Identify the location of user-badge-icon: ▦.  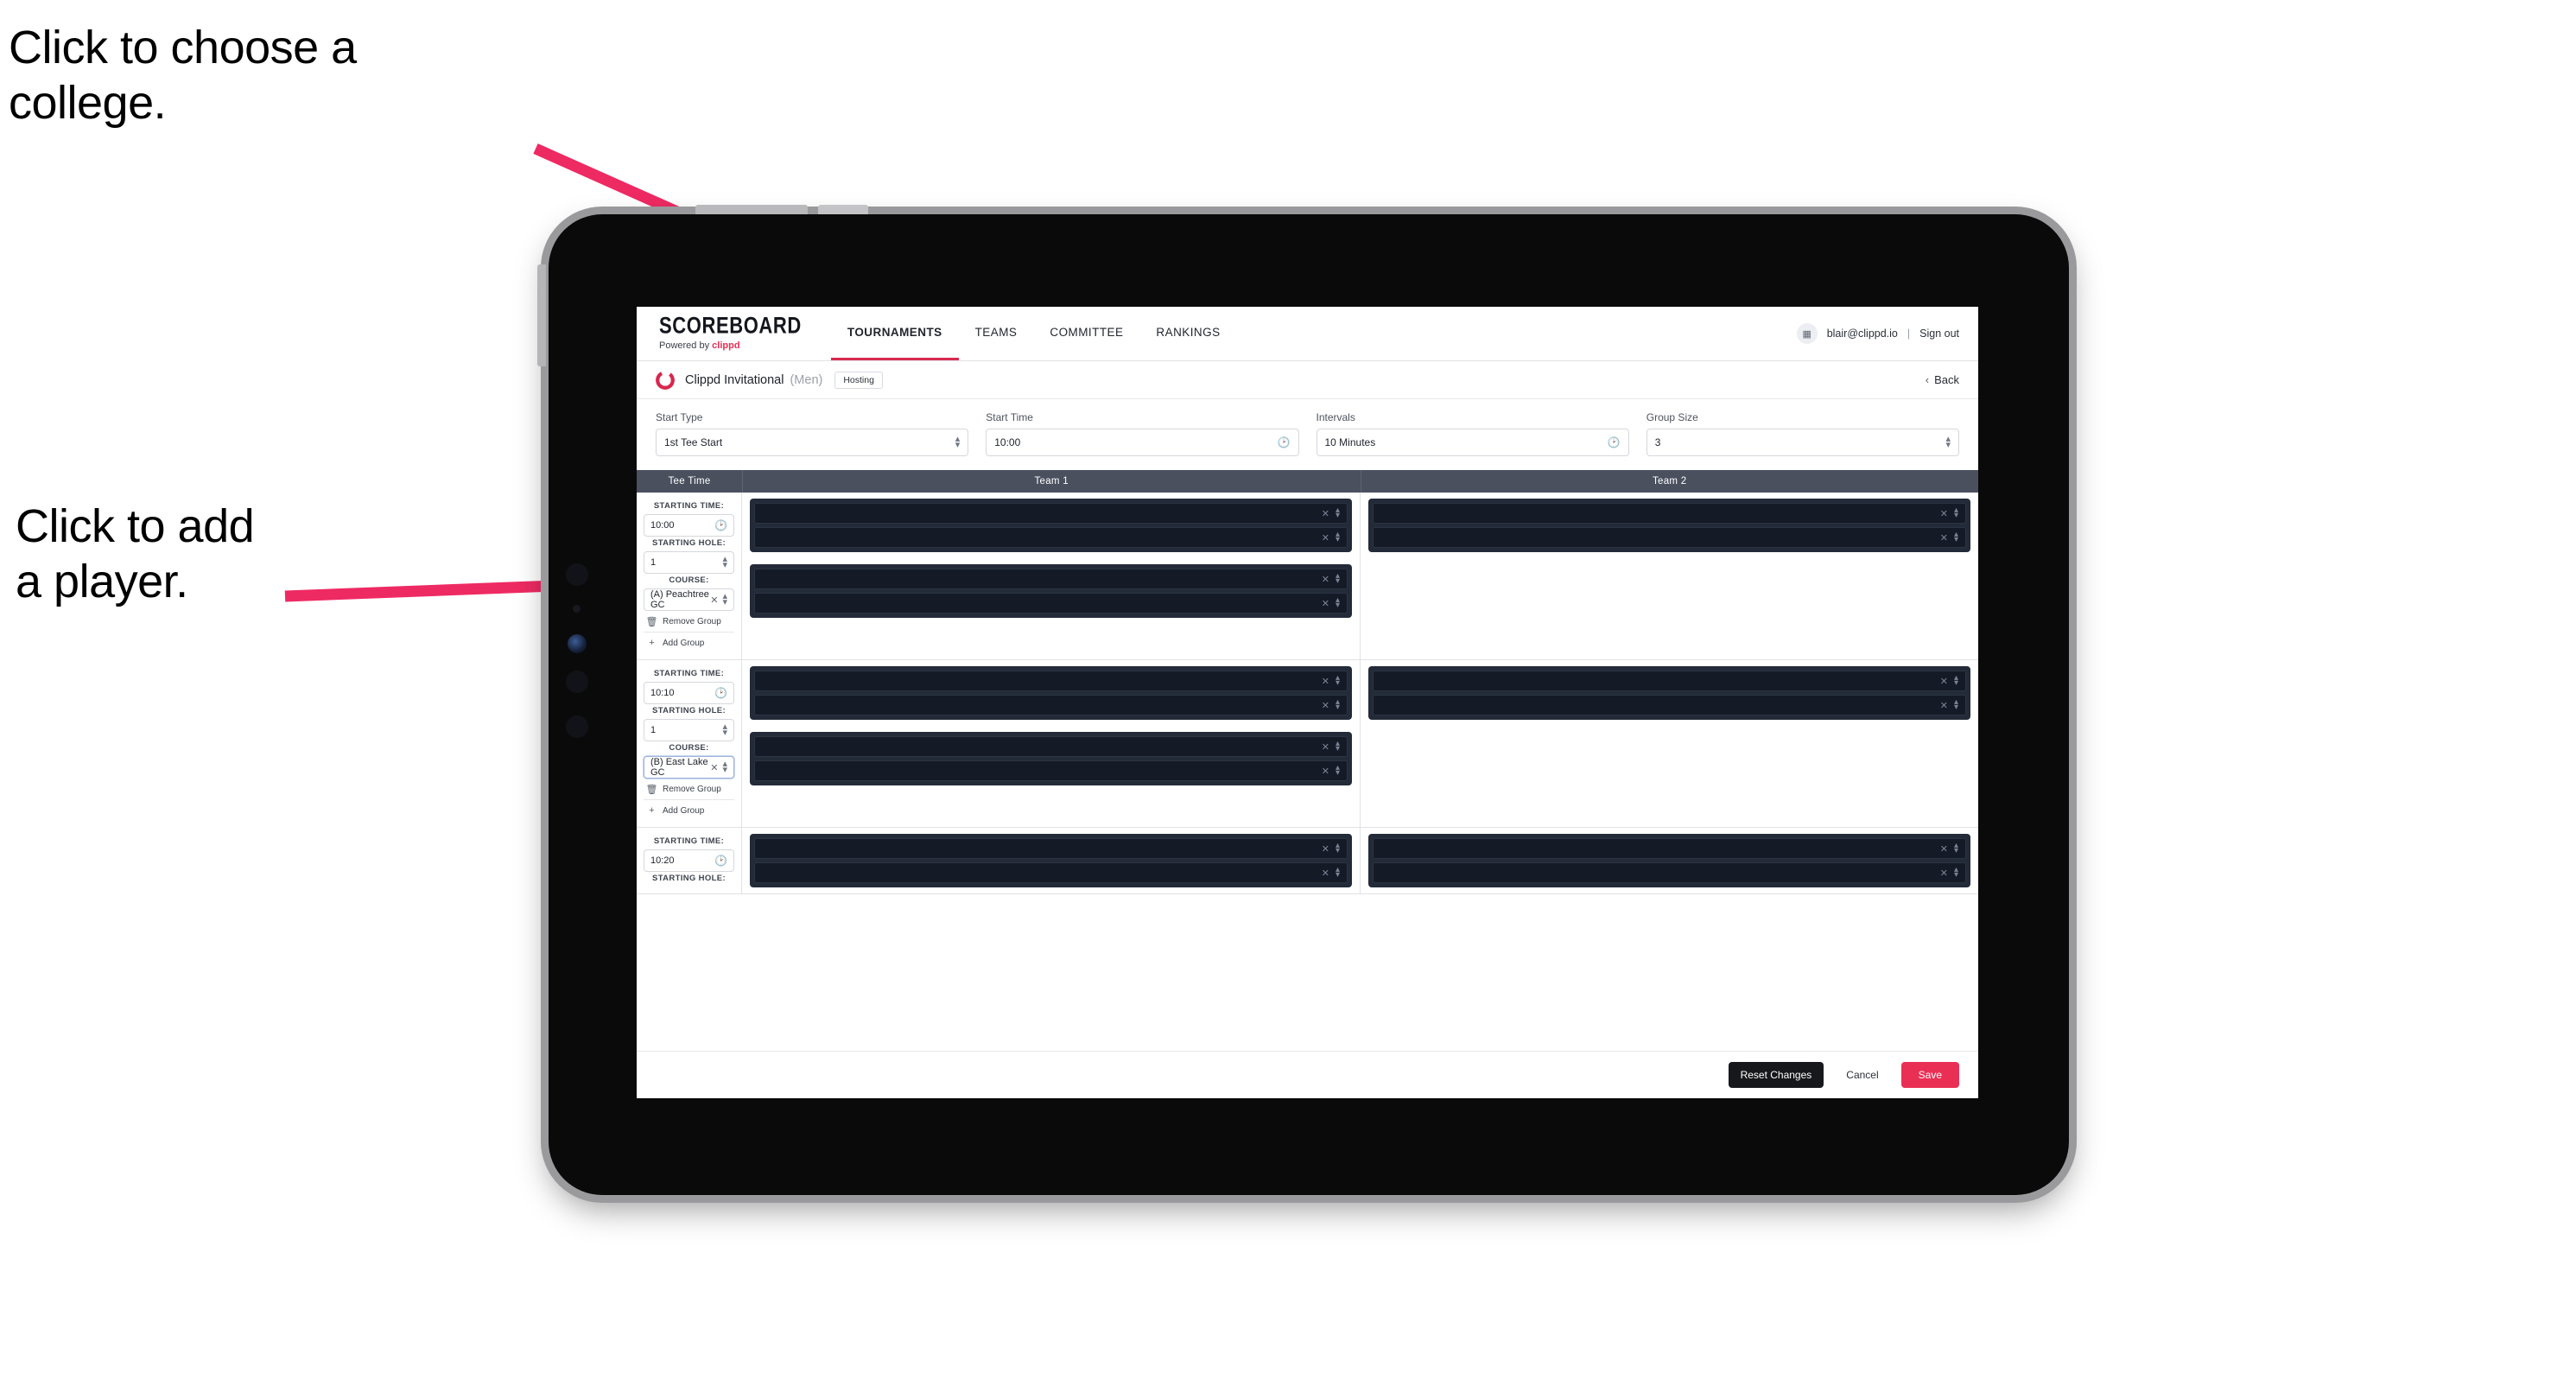
(1807, 333).